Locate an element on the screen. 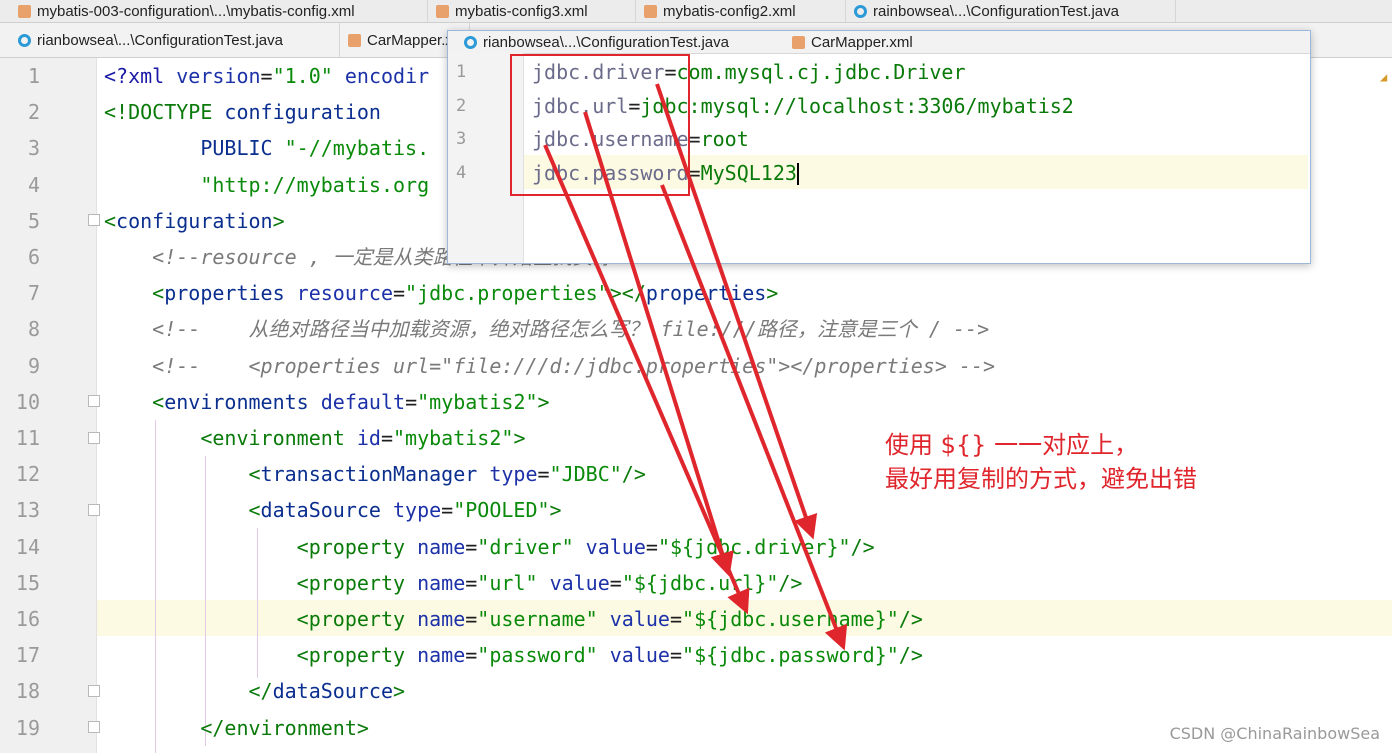 This screenshot has width=1392, height=753. code-line: <!DOCTYPE configuration is located at coordinates (242, 112).